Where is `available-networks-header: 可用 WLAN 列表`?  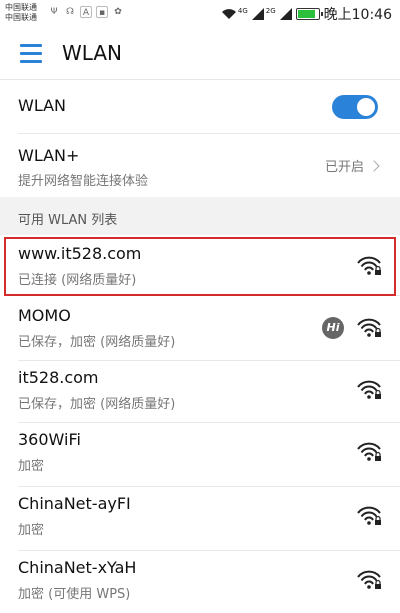 available-networks-header: 可用 WLAN 列表 is located at coordinates (68, 220).